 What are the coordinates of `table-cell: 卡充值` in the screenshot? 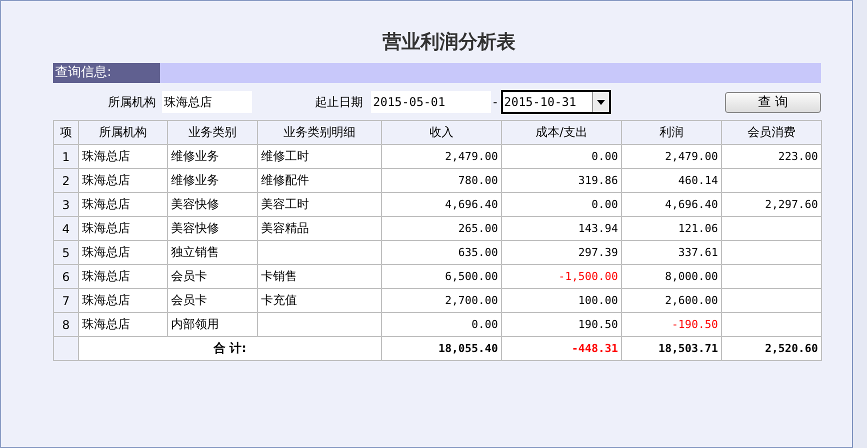 It's located at (320, 300).